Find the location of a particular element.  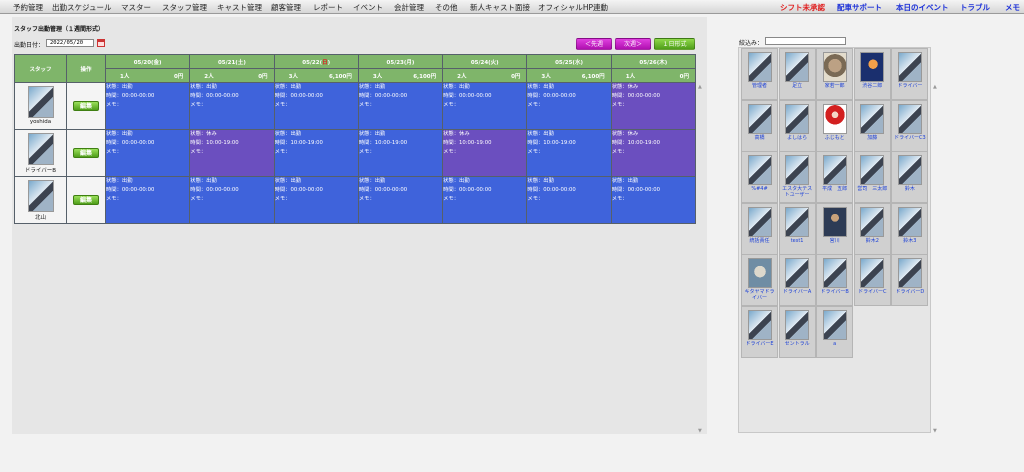

staff-card-name: ドライバーE is located at coordinates (759, 344).